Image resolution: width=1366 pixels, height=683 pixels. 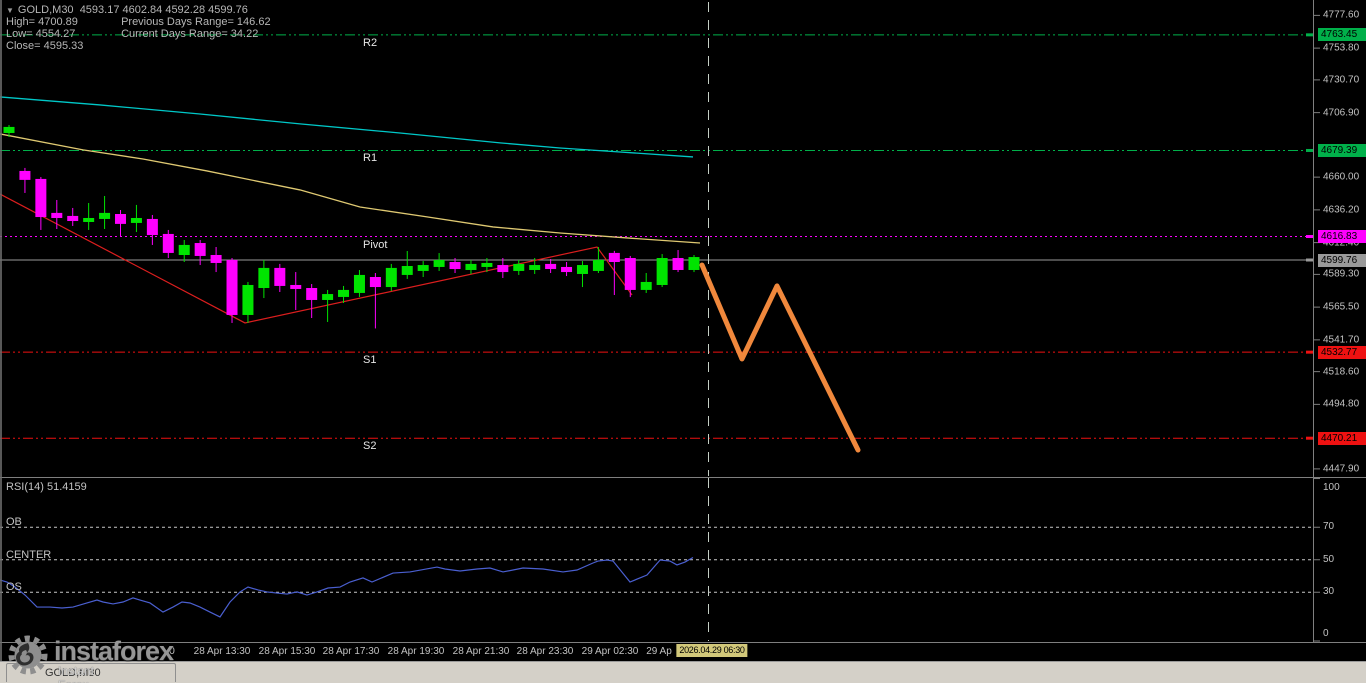 I want to click on price-badge-4532.77: 4532.77, so click(x=1342, y=352).